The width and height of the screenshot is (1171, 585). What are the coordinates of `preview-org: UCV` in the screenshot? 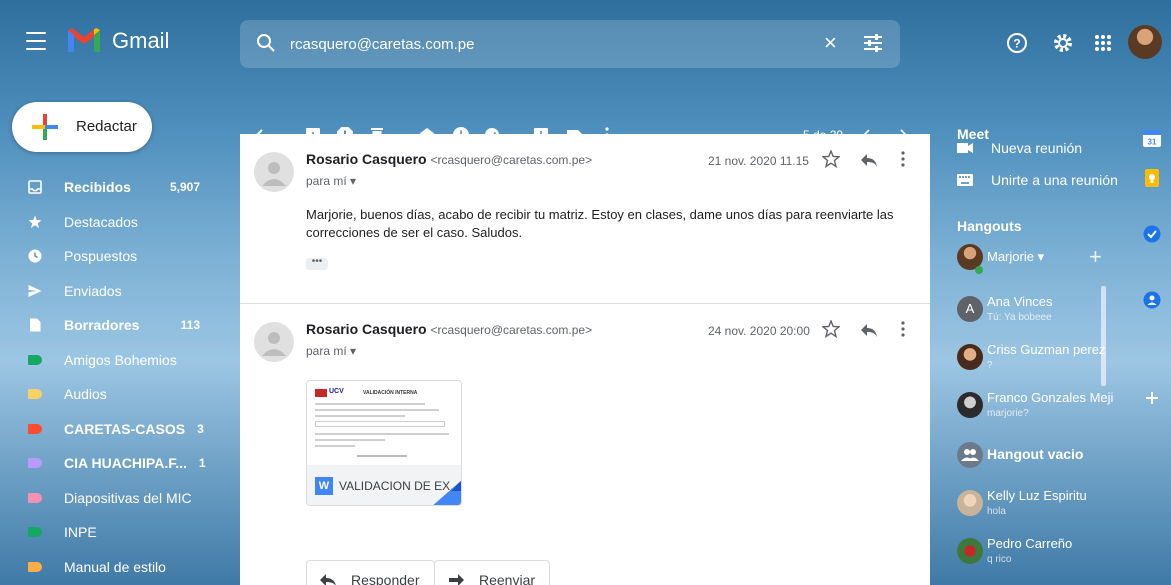 It's located at (336, 391).